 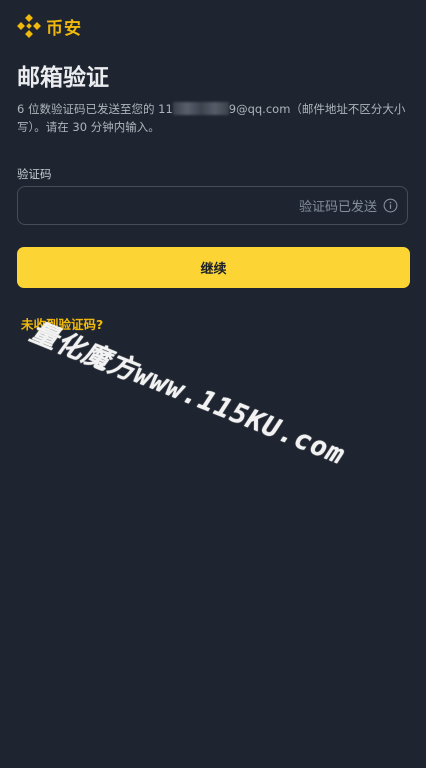 I want to click on description-prefix: 6 位数验证码已发送至您的 11, so click(x=95, y=109).